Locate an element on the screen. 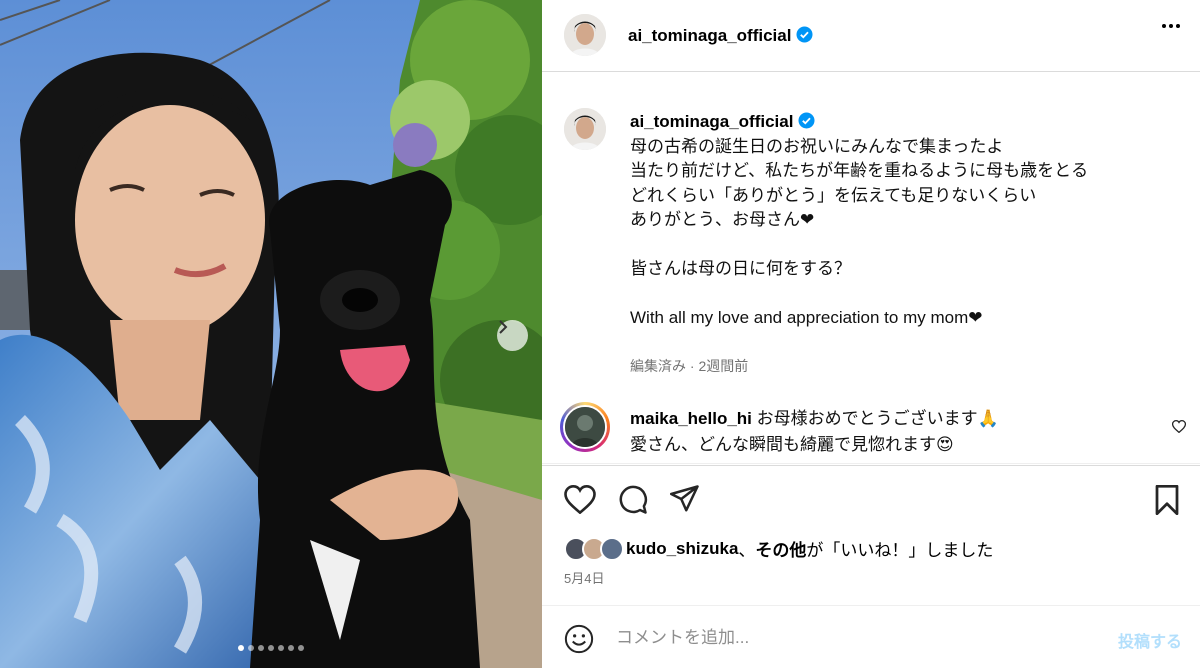 The width and height of the screenshot is (1200, 668). comment-line: 愛さん、どんな瞬間も綺麗で見惚れます😍 is located at coordinates (792, 444).